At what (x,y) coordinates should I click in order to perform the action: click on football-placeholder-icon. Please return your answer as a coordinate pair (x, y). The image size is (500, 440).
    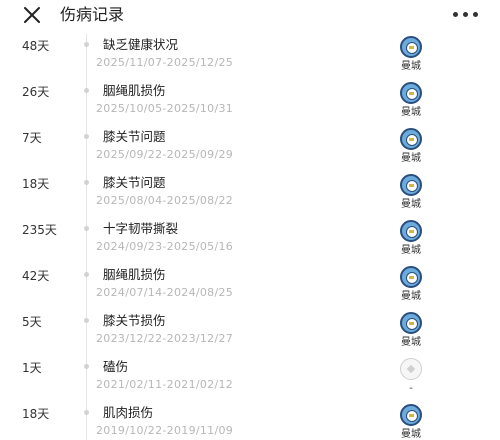
    Looking at the image, I should click on (411, 369).